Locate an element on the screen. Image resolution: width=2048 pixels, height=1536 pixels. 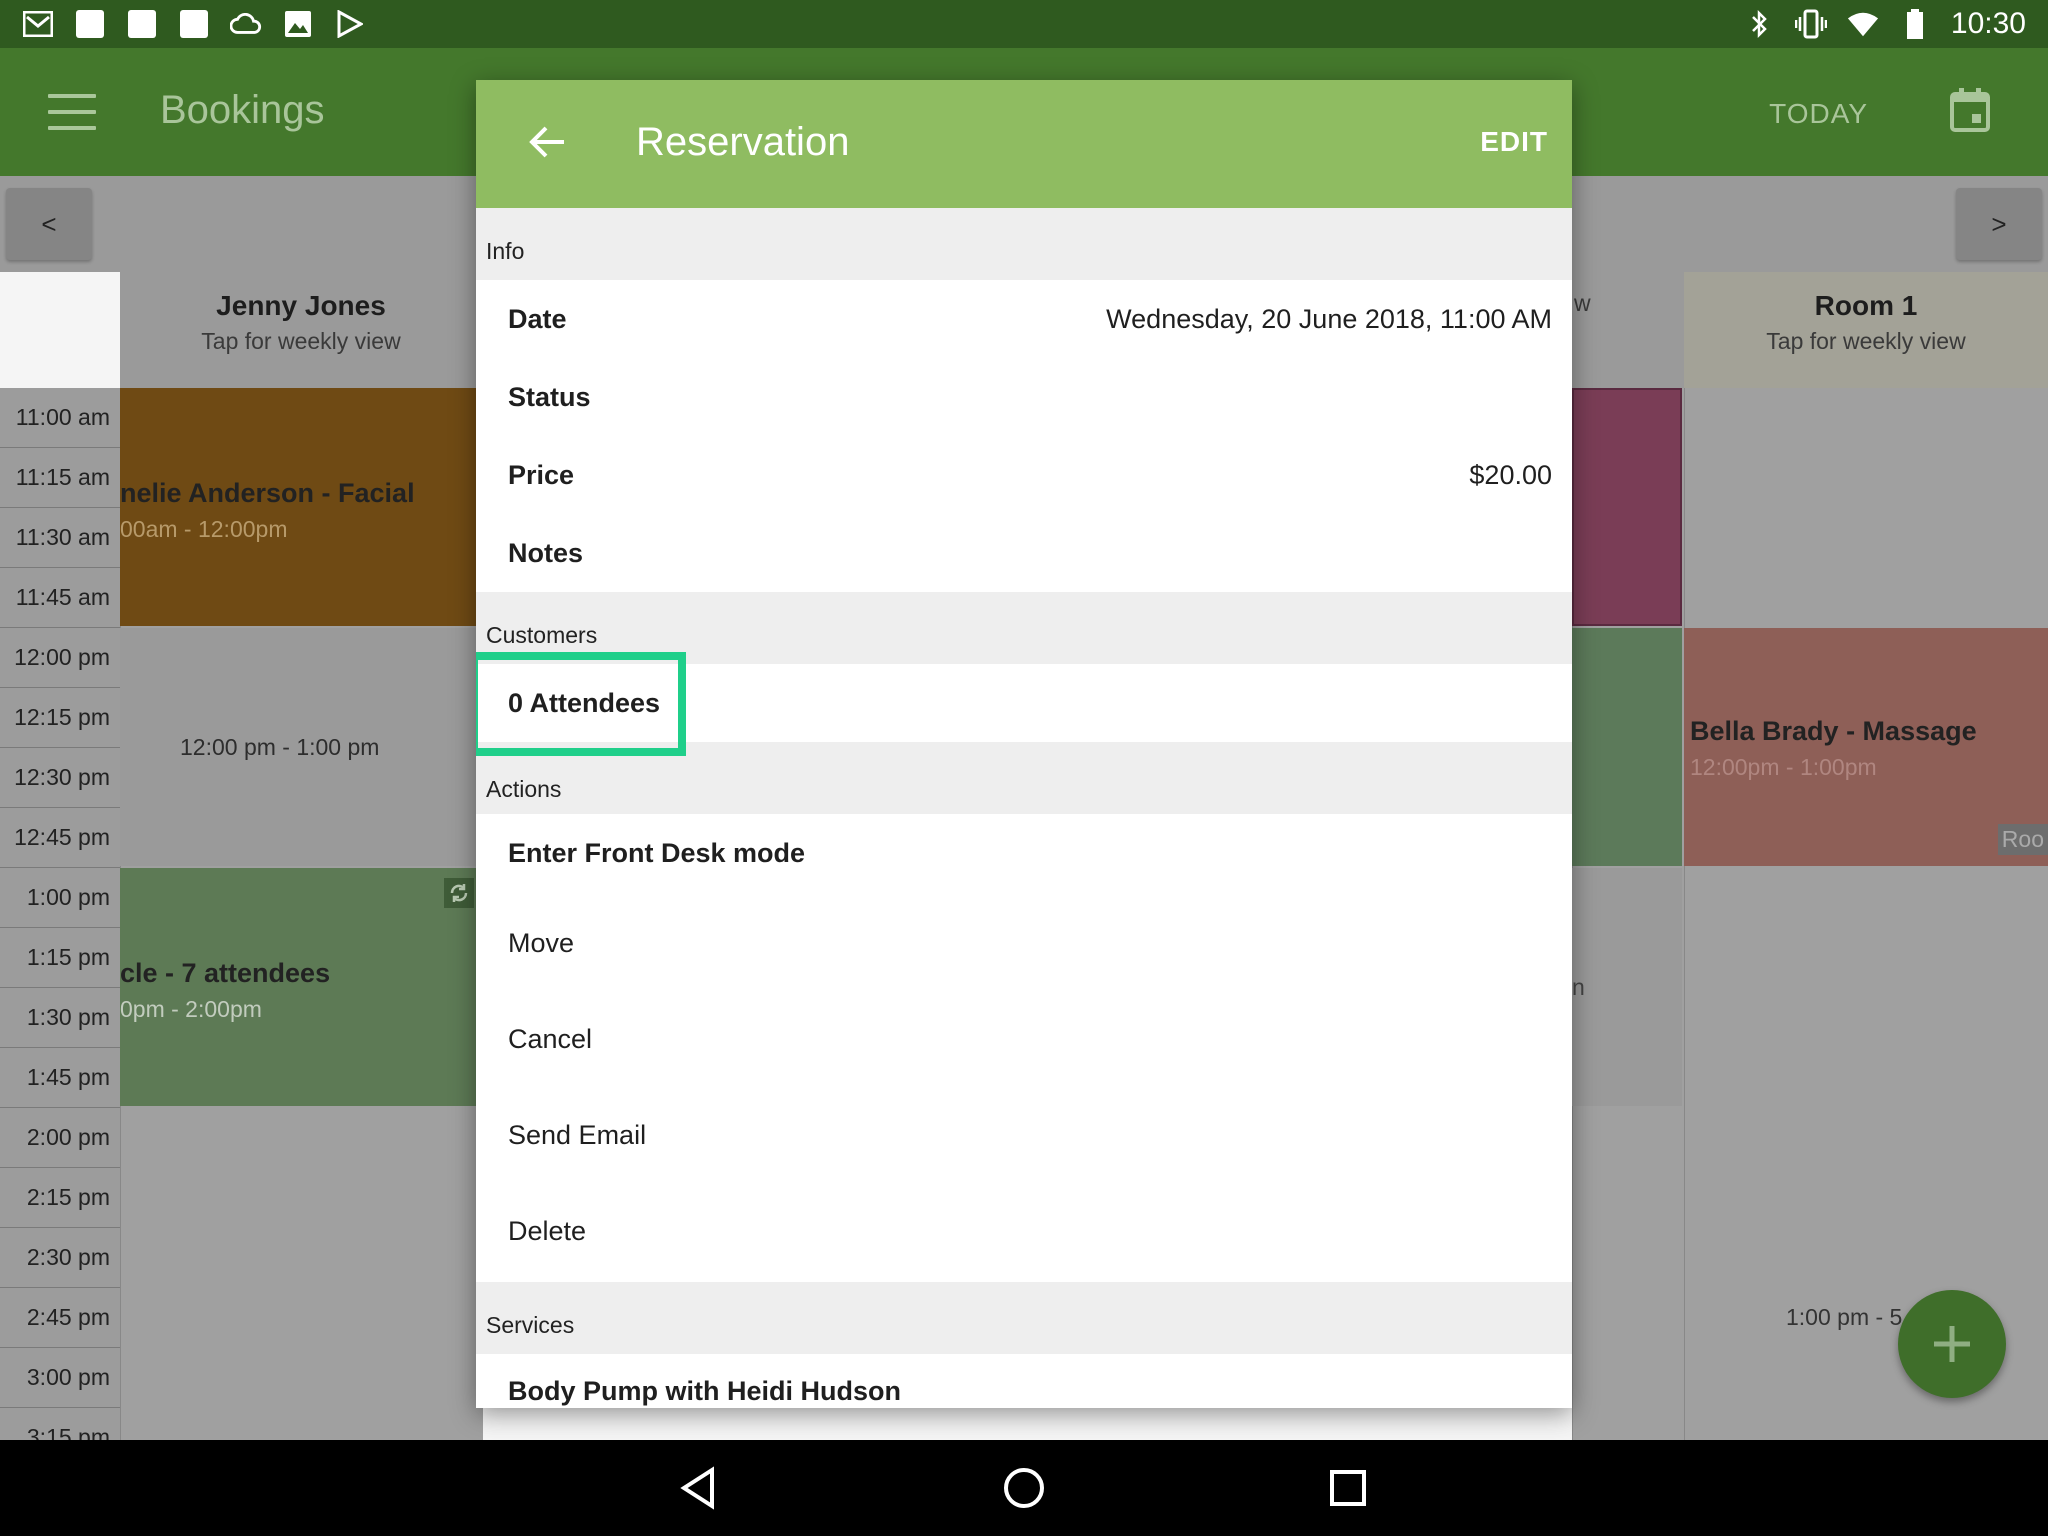
time-label: 12:45 pm is located at coordinates (60, 838).